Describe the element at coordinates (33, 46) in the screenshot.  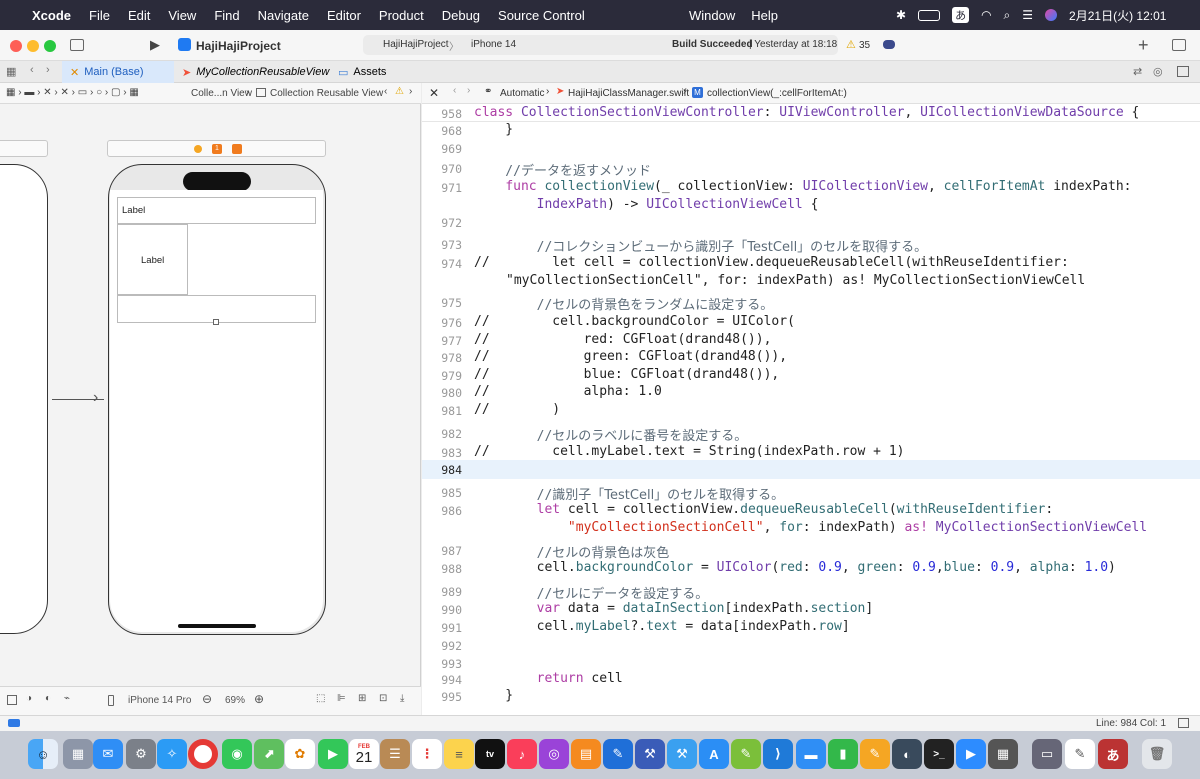
I see `minimize-window-button` at that location.